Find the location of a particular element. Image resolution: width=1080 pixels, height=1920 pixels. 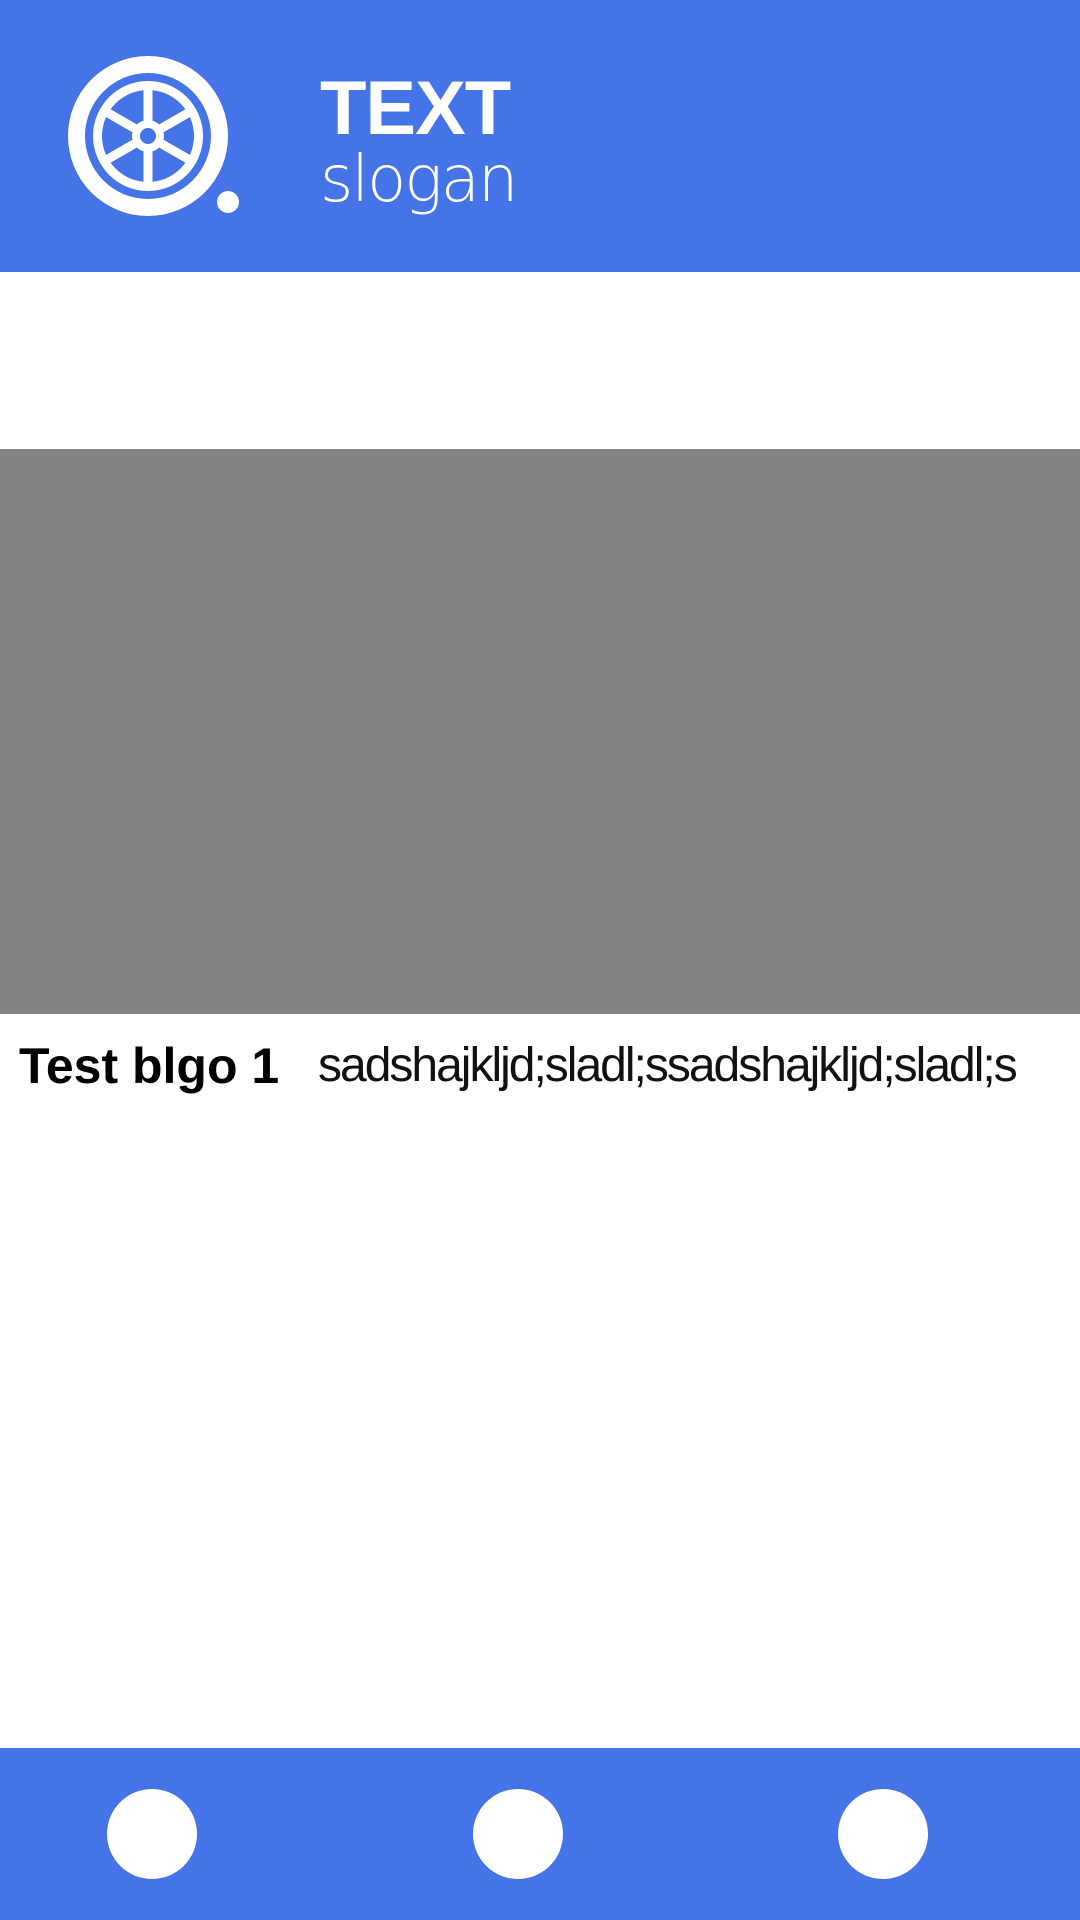

app-title: TEXT is located at coordinates (415, 108).